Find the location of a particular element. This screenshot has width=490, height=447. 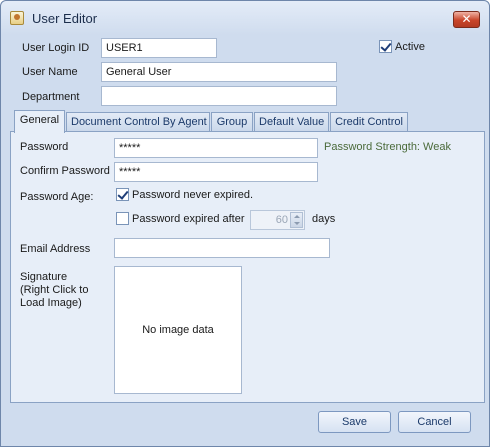

user-name-input: General User is located at coordinates (219, 72).